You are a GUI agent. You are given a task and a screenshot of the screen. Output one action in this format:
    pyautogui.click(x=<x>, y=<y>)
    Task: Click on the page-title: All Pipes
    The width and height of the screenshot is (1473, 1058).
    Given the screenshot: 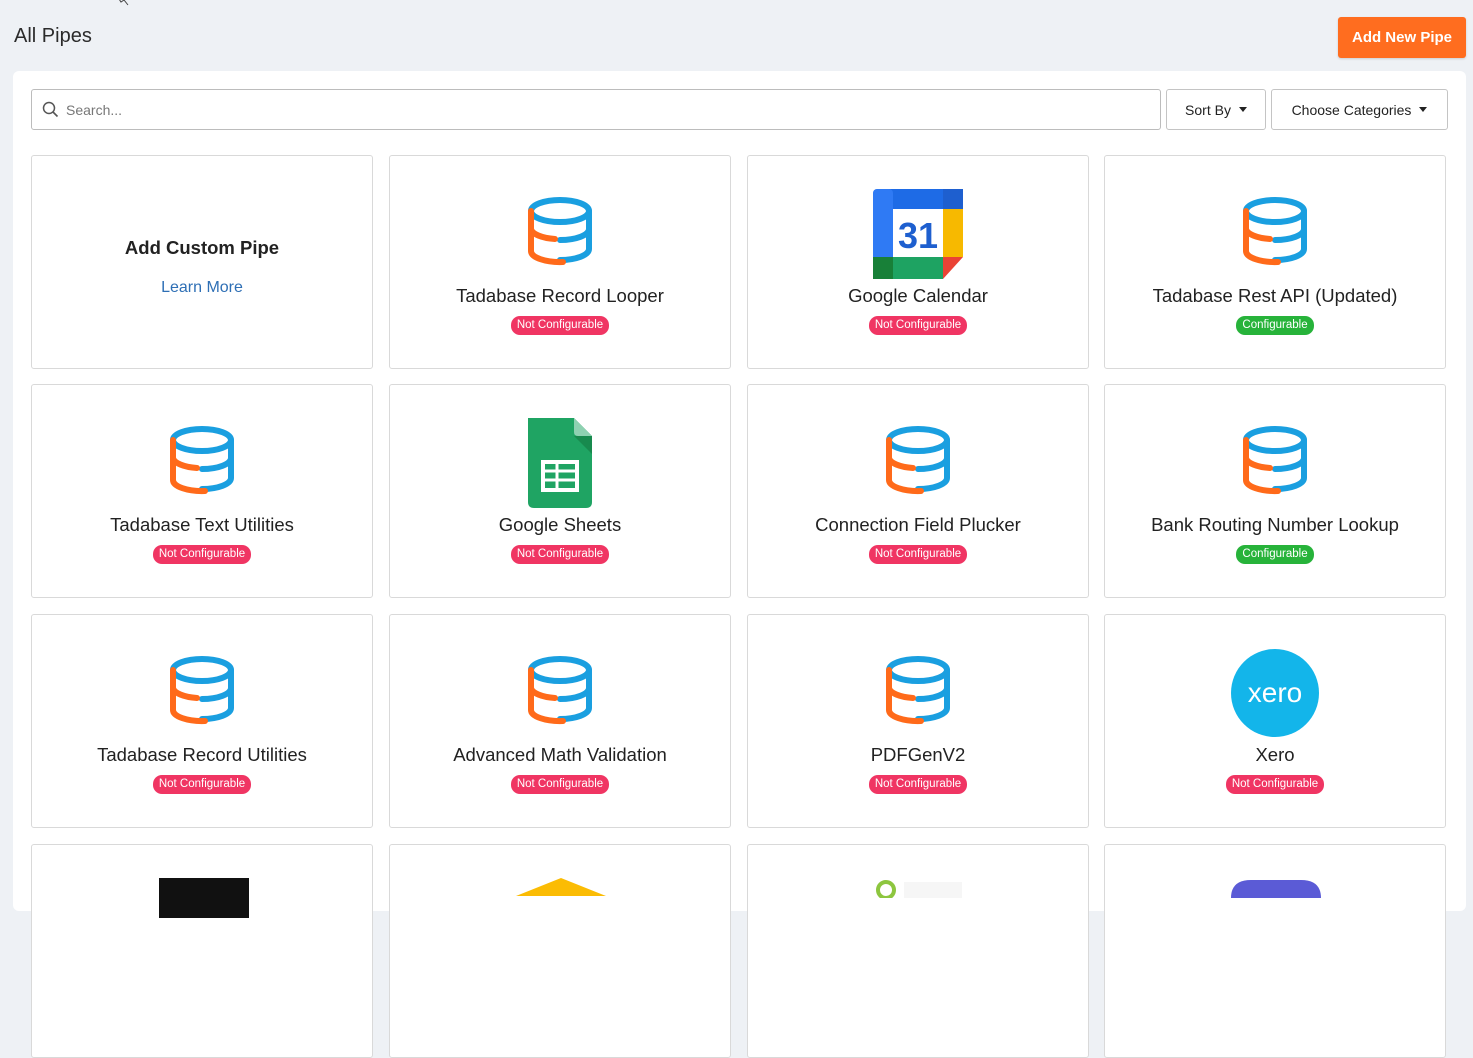 What is the action you would take?
    pyautogui.click(x=53, y=36)
    